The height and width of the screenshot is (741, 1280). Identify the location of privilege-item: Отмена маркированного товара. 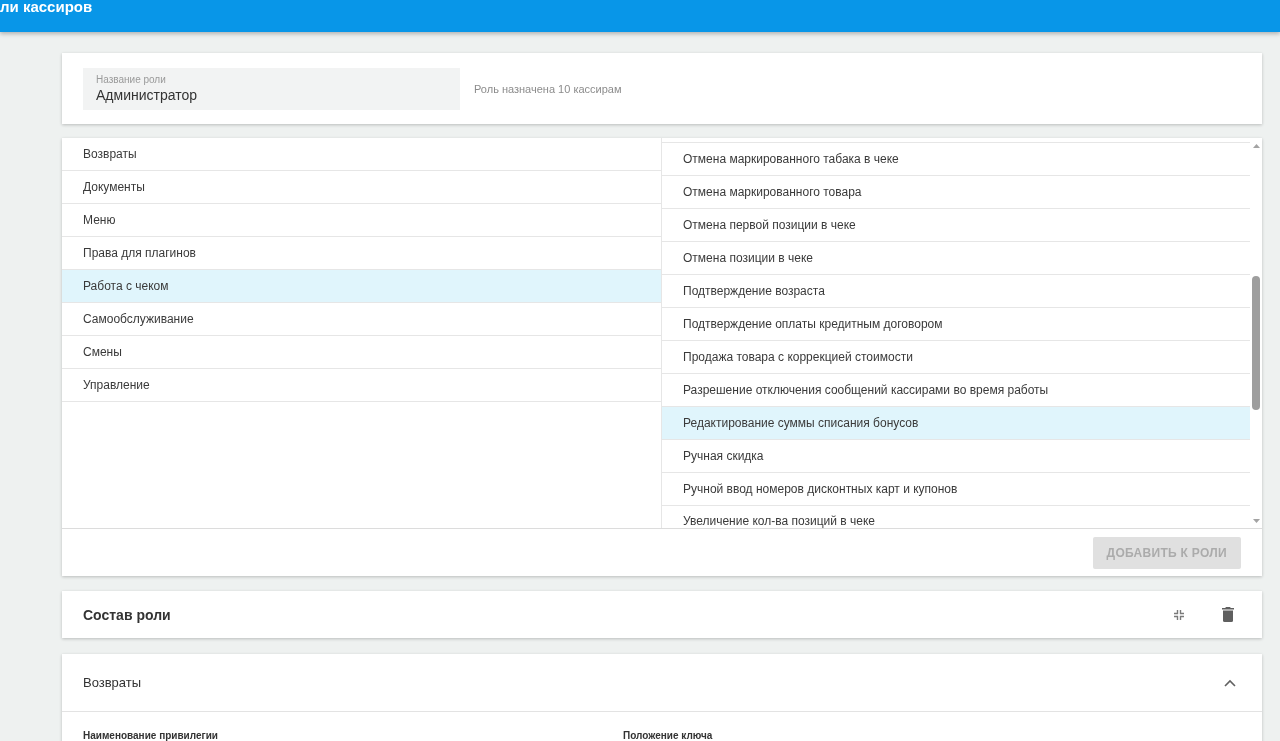
(956, 192).